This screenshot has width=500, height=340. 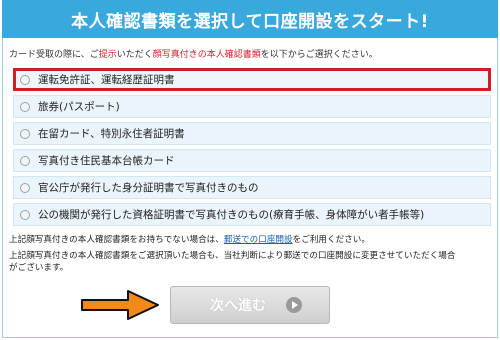 I want to click on instruction-emphasis: 提示, so click(x=107, y=55).